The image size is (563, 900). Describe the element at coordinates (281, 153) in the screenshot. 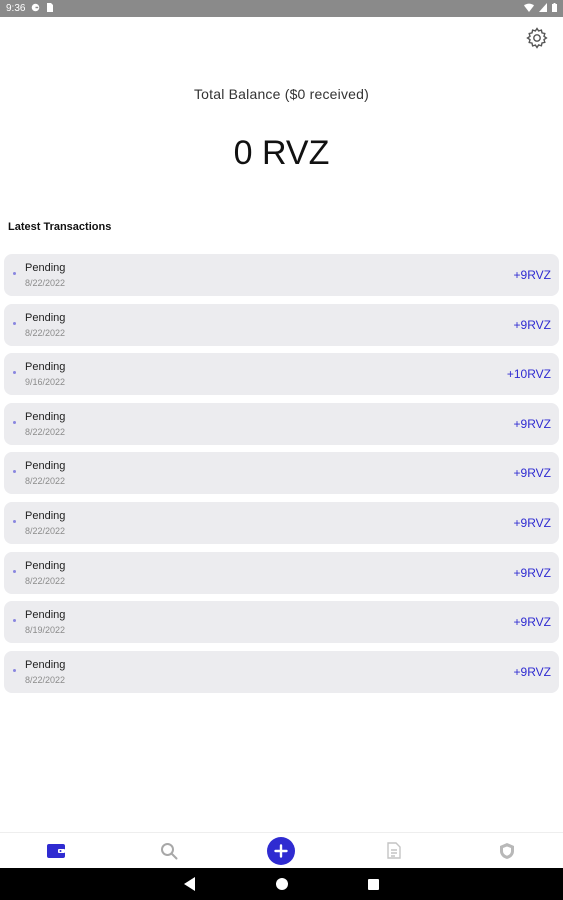

I see `balance-amount: 0 RVZ` at that location.